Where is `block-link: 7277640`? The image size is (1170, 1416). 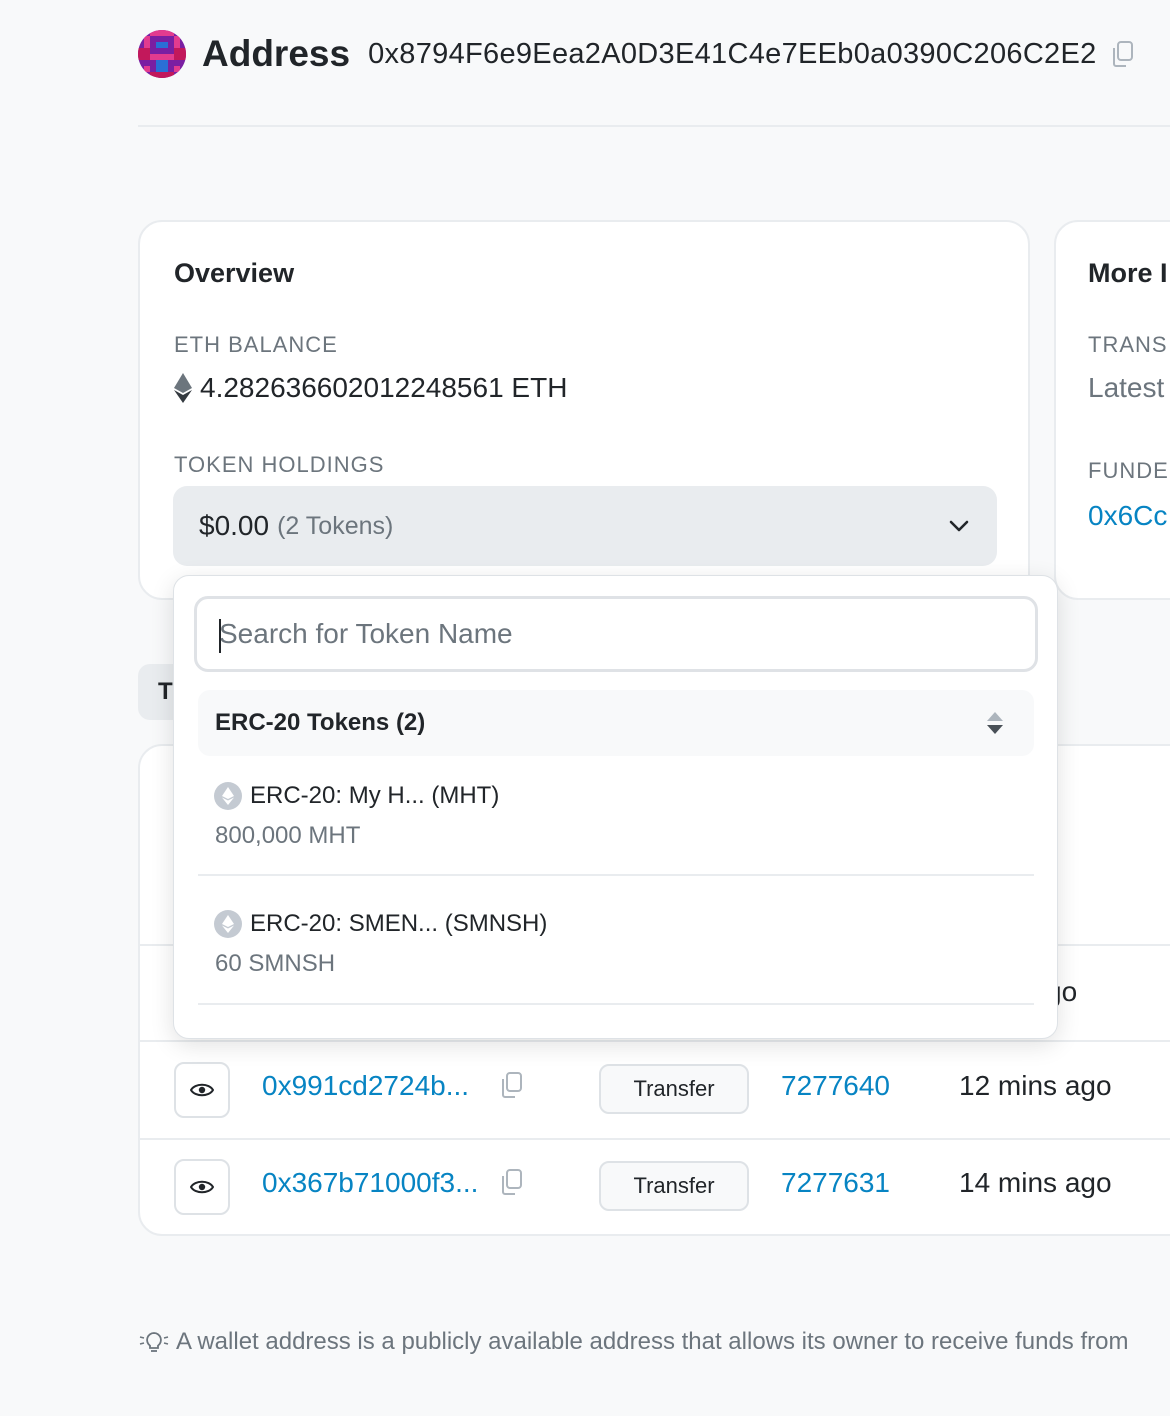
block-link: 7277640 is located at coordinates (835, 1086).